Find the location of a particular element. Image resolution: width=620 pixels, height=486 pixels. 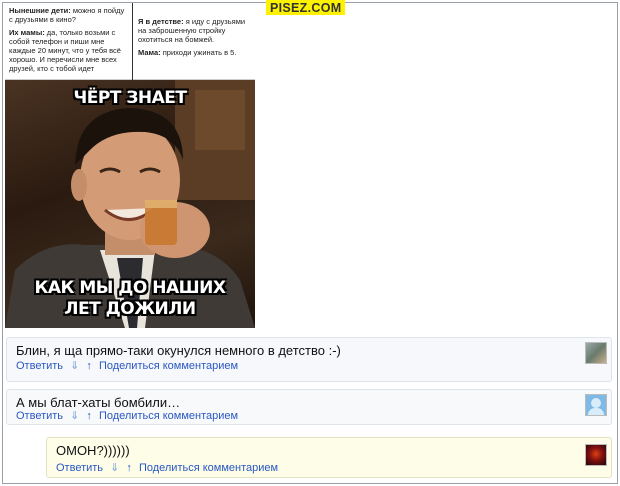

default-user-icon is located at coordinates (596, 405).